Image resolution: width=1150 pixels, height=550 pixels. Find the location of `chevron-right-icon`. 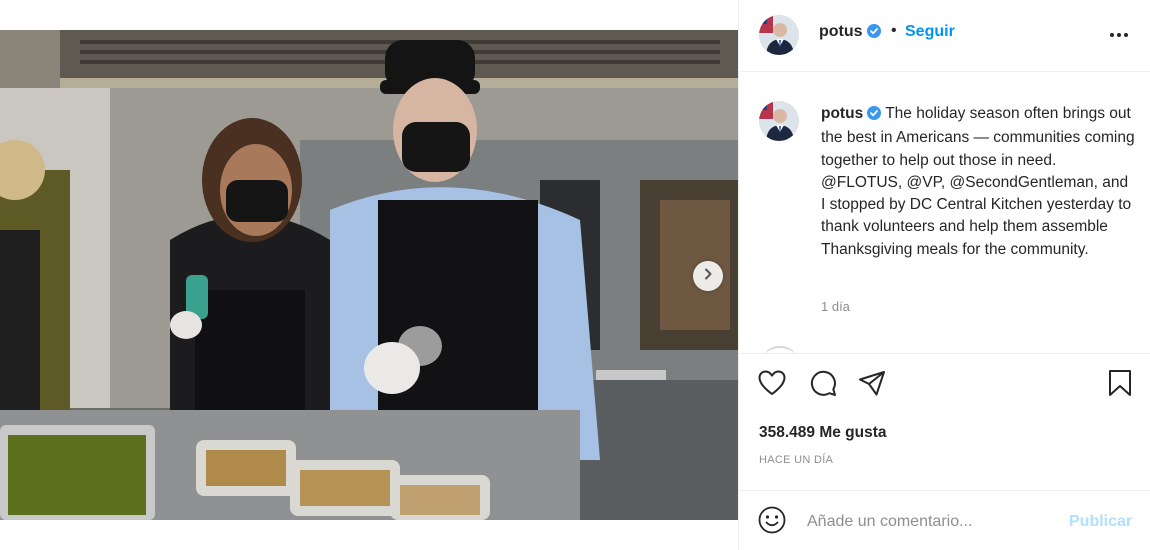

chevron-right-icon is located at coordinates (708, 276).